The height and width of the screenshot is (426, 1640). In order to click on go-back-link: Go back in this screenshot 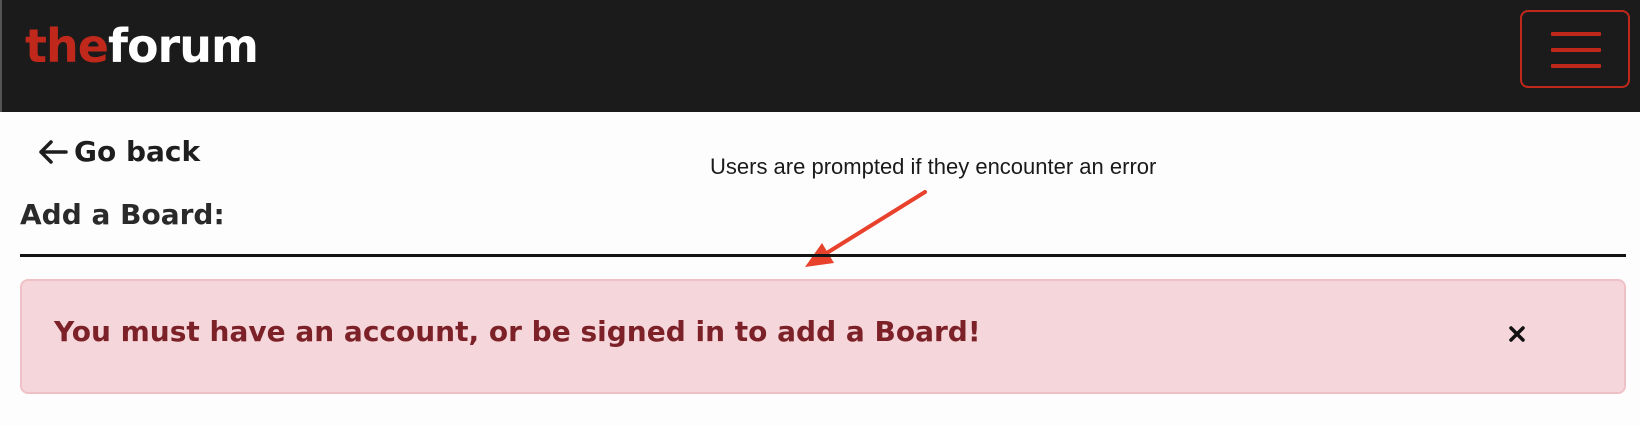, I will do `click(119, 151)`.